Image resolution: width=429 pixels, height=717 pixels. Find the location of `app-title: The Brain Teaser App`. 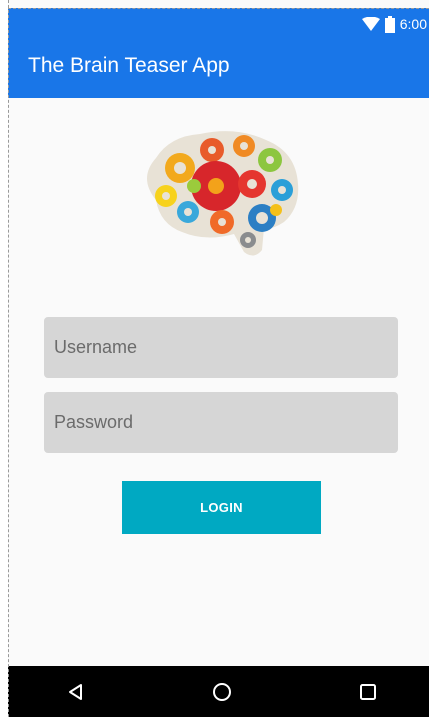

app-title: The Brain Teaser App is located at coordinates (129, 65).